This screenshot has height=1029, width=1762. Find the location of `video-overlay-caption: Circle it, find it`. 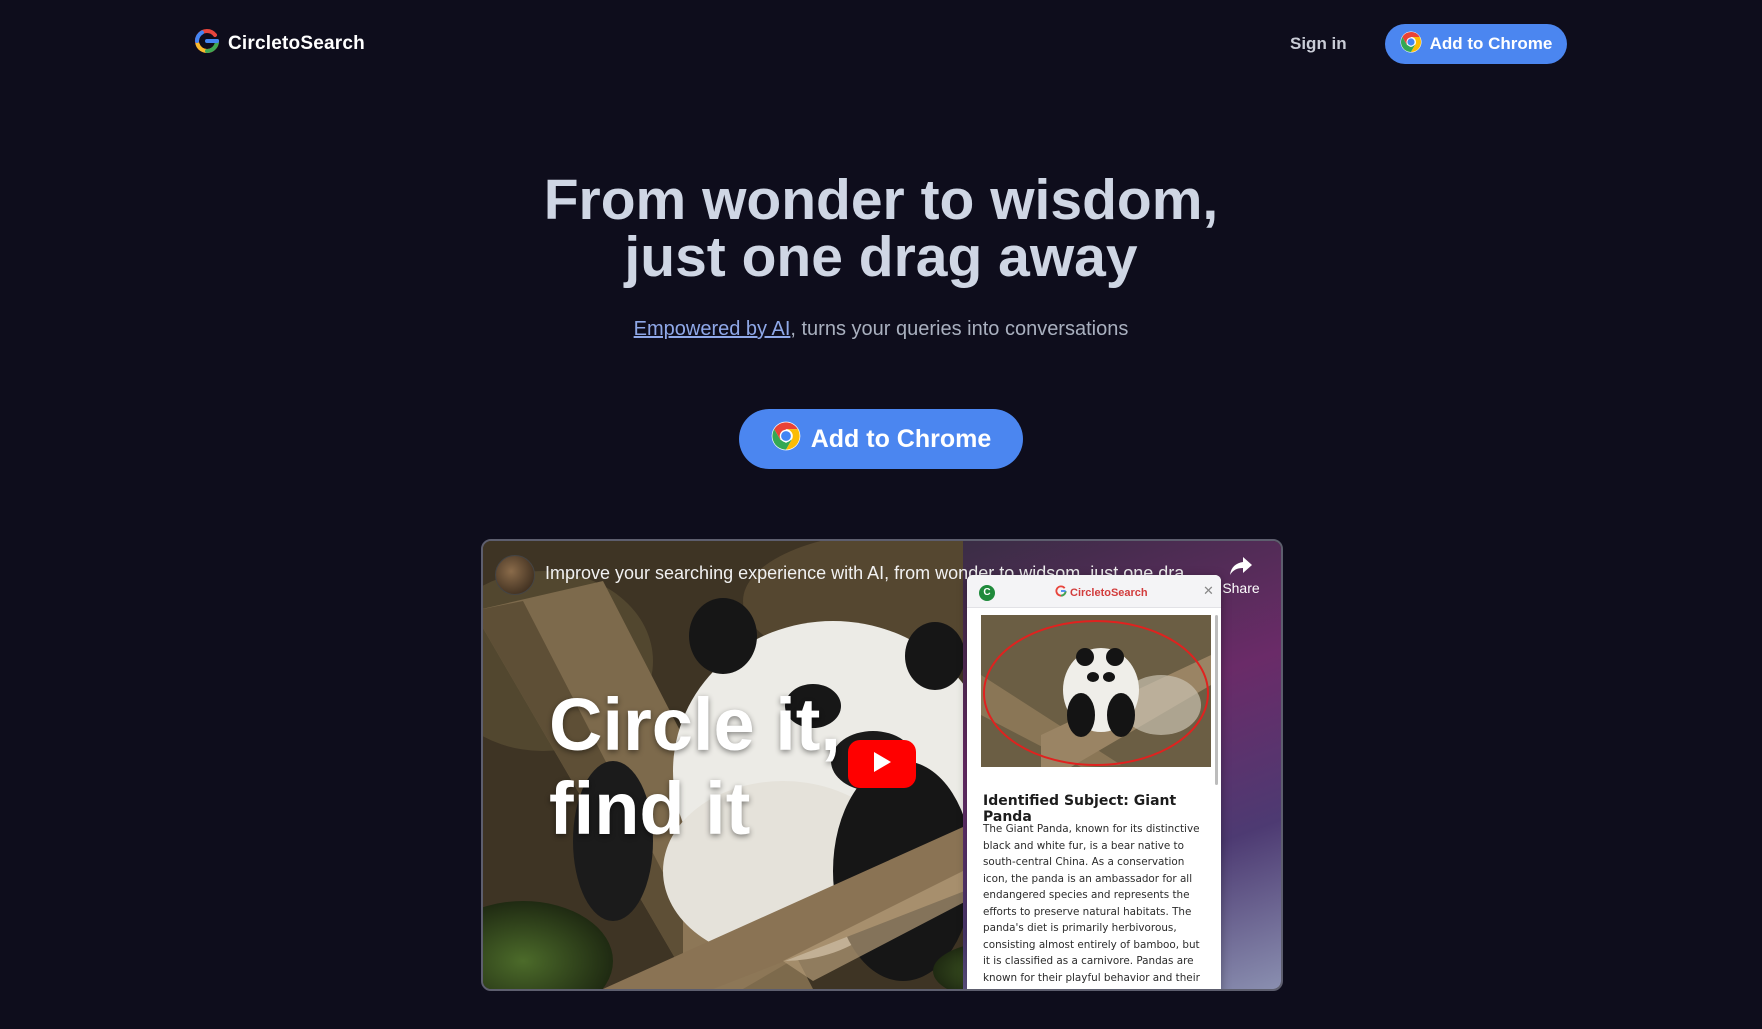

video-overlay-caption: Circle it, find it is located at coordinates (695, 767).